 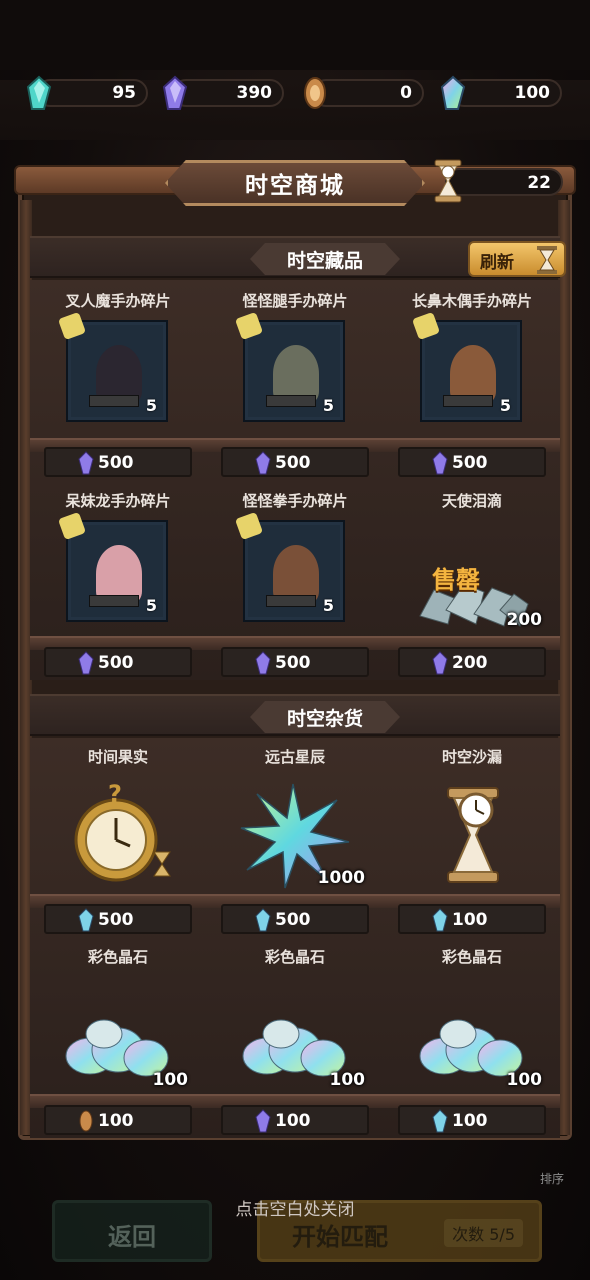 I want to click on back-label: 返回, so click(x=132, y=1237).